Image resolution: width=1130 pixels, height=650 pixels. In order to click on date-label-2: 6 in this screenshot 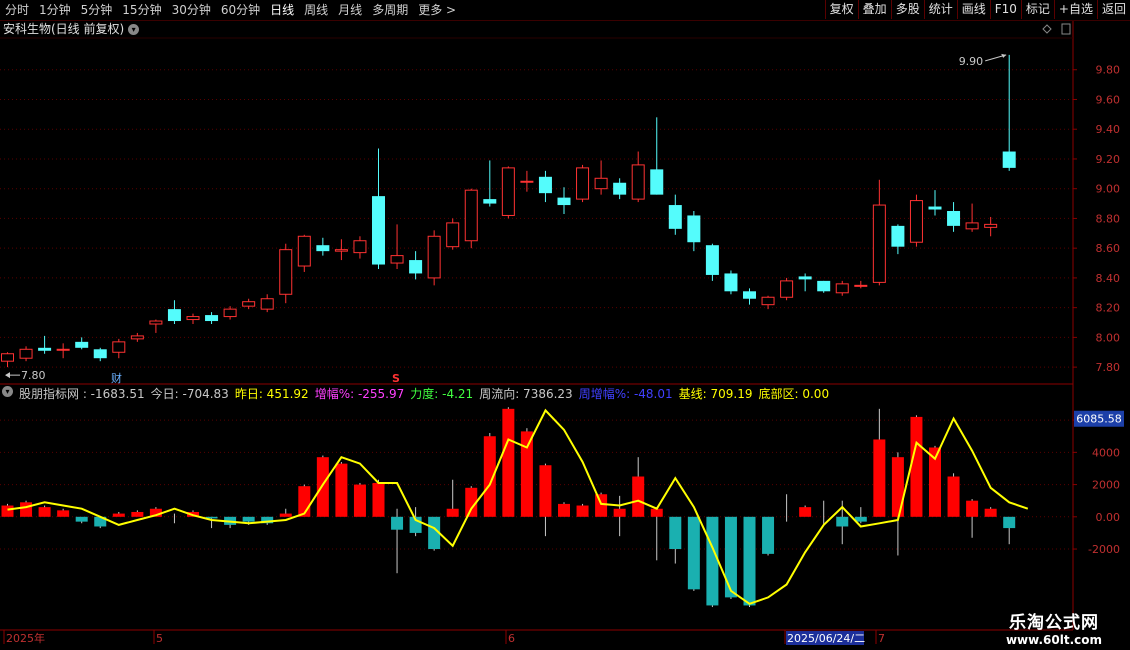, I will do `click(511, 638)`.